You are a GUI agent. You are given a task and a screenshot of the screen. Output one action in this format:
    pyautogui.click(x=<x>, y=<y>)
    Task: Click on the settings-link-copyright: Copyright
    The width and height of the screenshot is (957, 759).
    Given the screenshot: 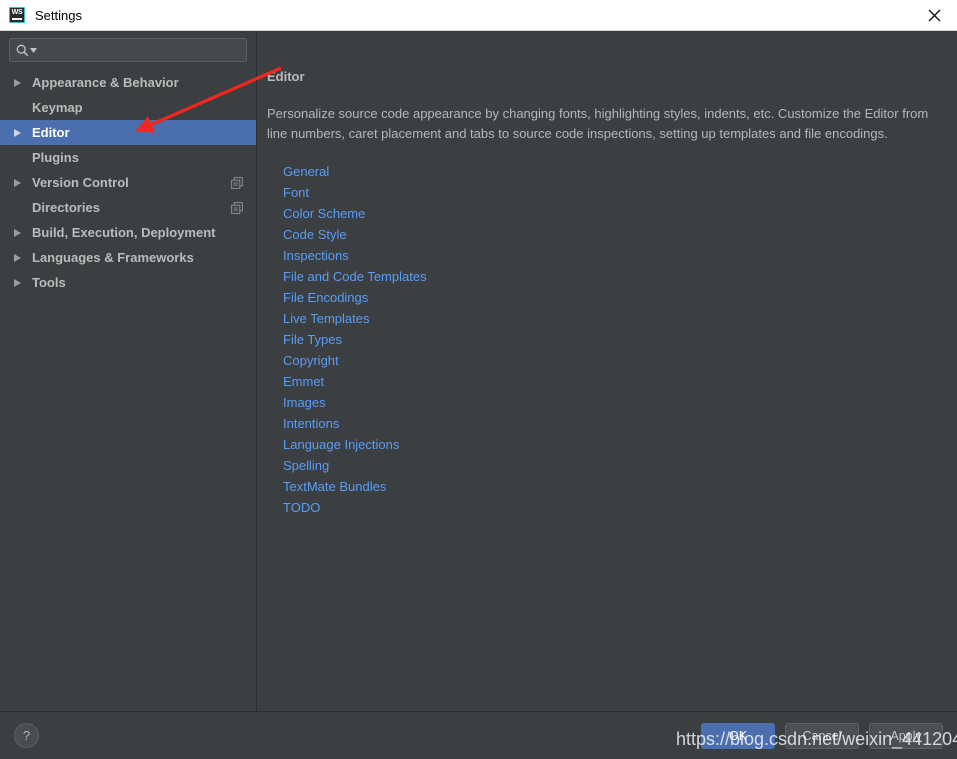 What is the action you would take?
    pyautogui.click(x=311, y=360)
    